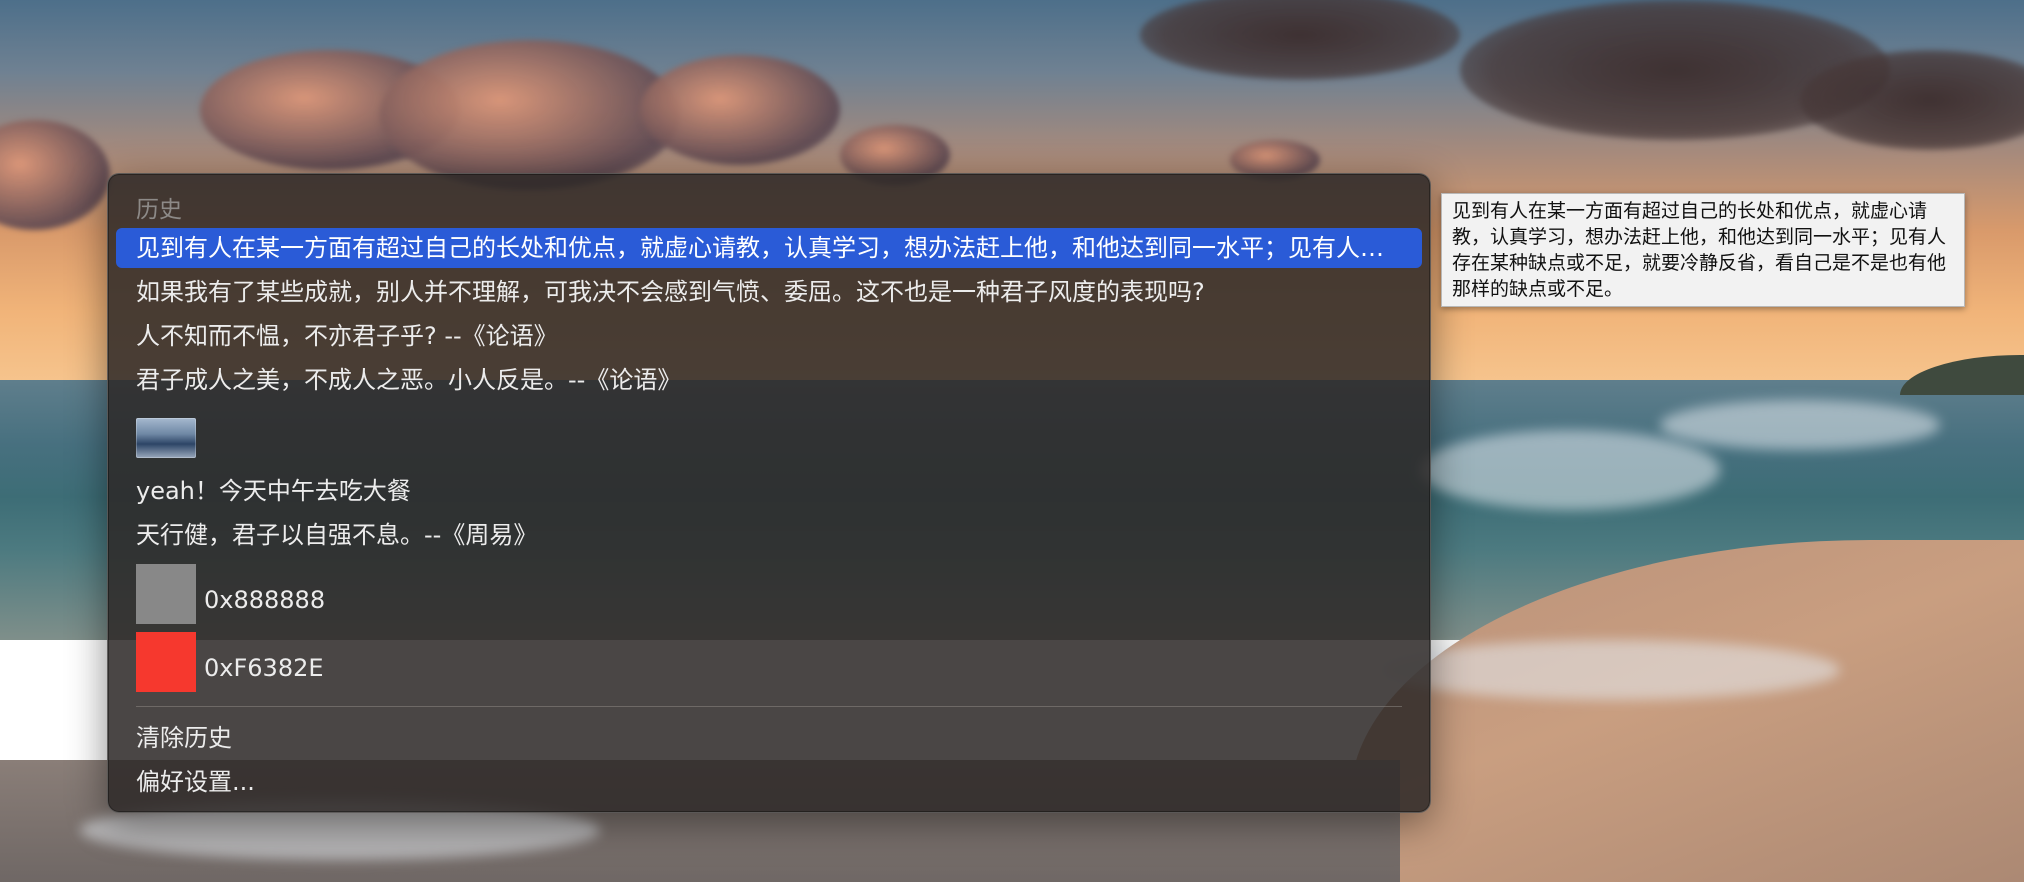 This screenshot has height=882, width=2024. What do you see at coordinates (273, 491) in the screenshot?
I see `history-item-label: yeah！今天中午去吃大餐` at bounding box center [273, 491].